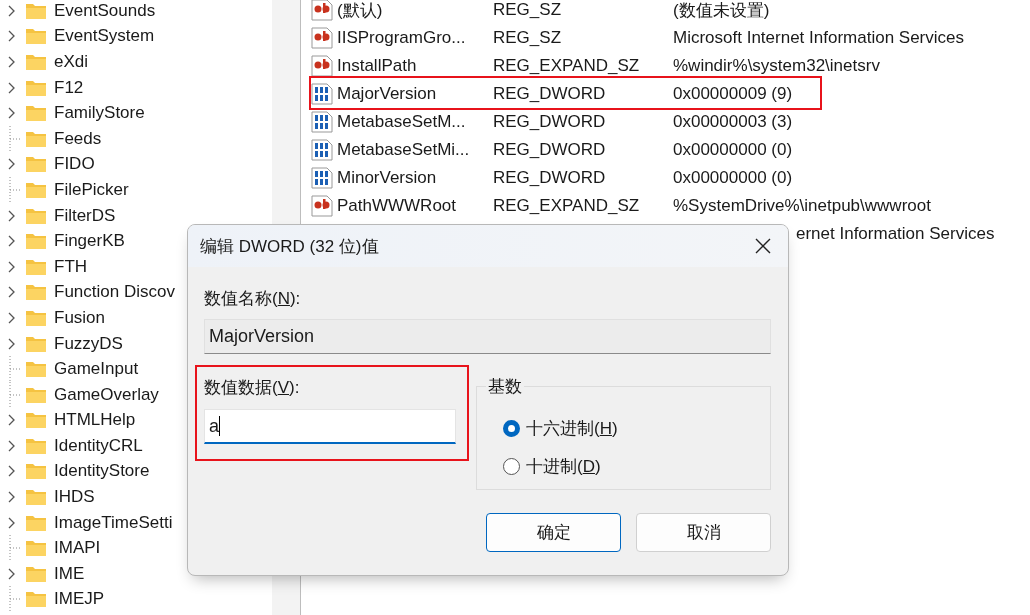 The height and width of the screenshot is (615, 1030). What do you see at coordinates (703, 532) in the screenshot?
I see `cancel-button: 取消` at bounding box center [703, 532].